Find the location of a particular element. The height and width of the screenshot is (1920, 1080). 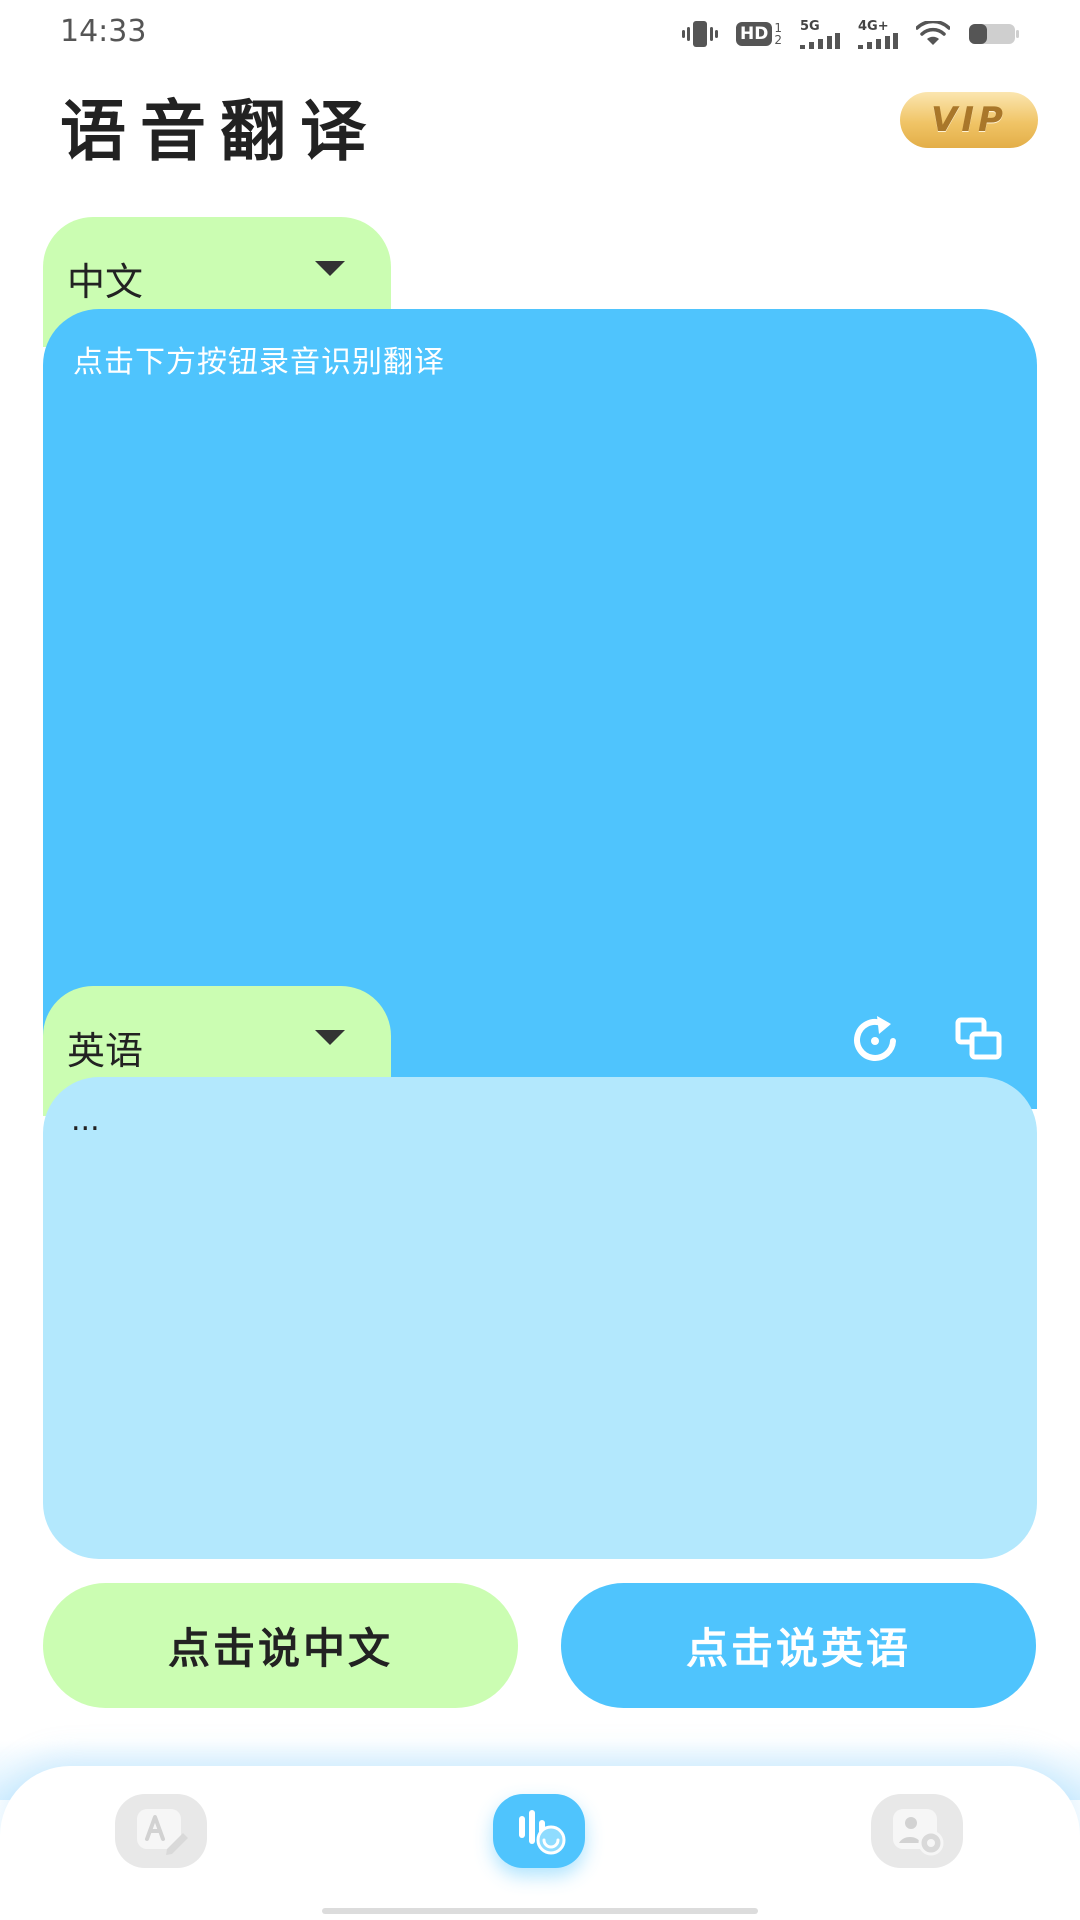

network-5g-label: 5G is located at coordinates (810, 26).